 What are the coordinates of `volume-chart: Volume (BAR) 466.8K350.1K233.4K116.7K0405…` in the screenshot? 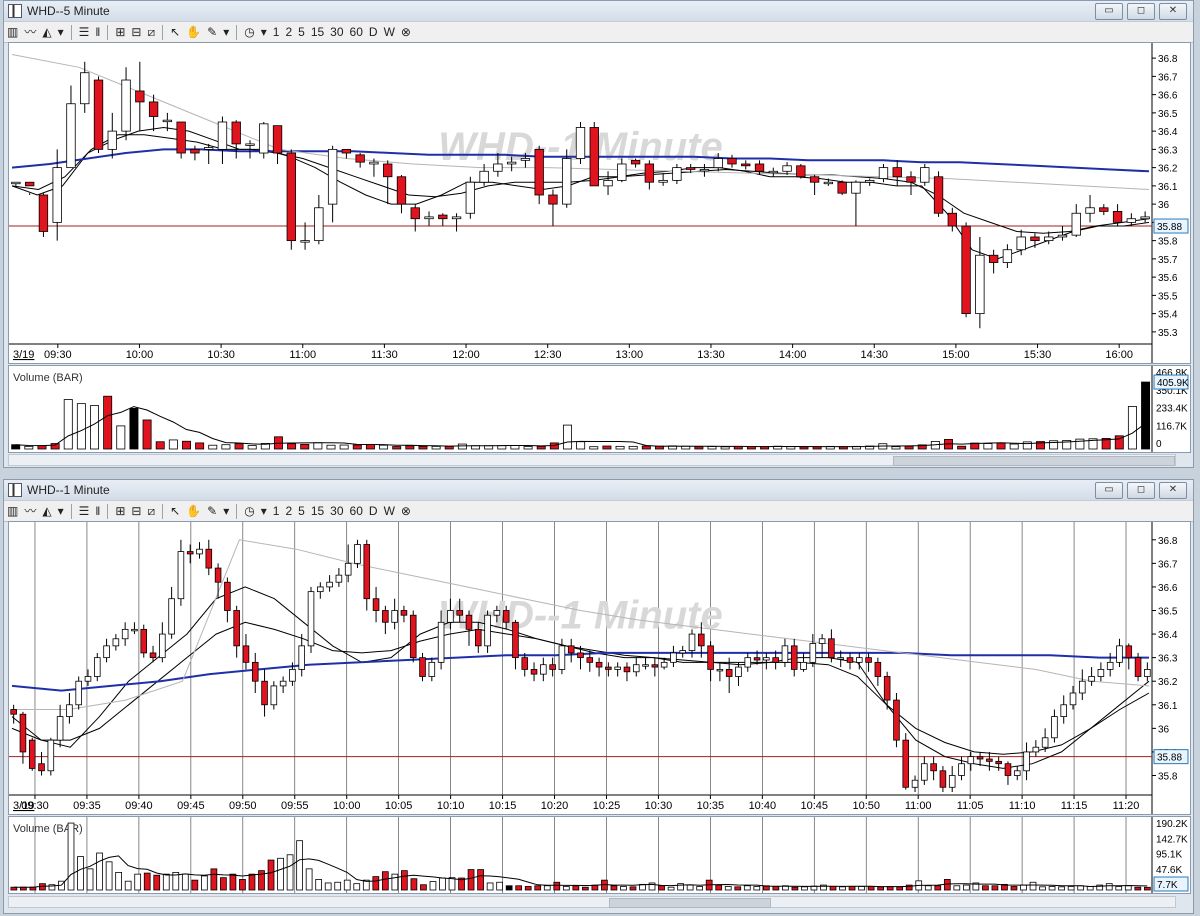 It's located at (599, 409).